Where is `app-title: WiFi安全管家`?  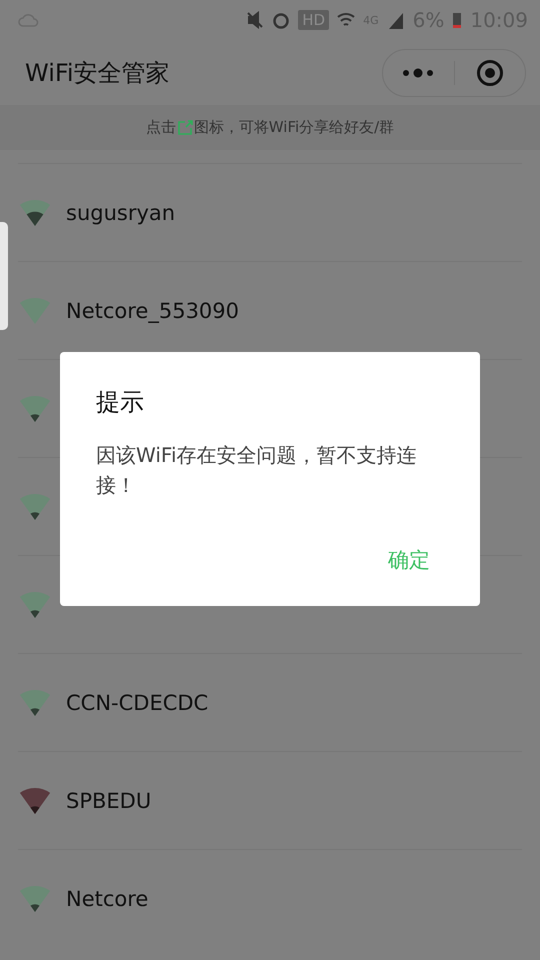
app-title: WiFi安全管家 is located at coordinates (97, 73).